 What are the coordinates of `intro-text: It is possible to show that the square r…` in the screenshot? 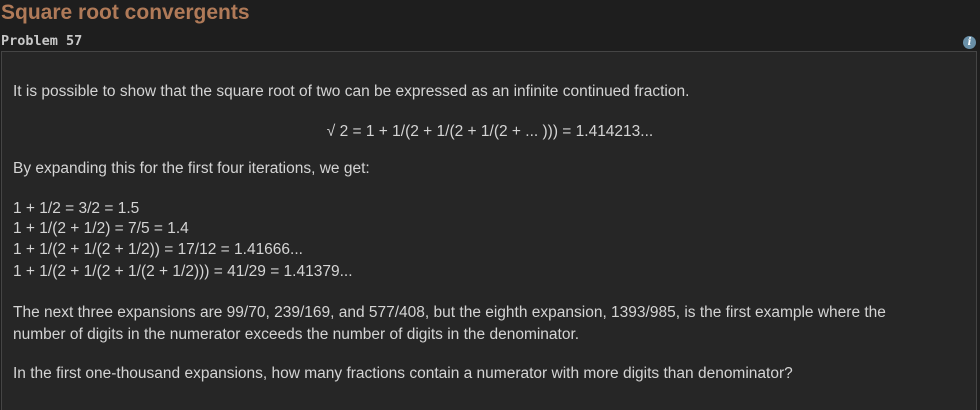 It's located at (351, 91).